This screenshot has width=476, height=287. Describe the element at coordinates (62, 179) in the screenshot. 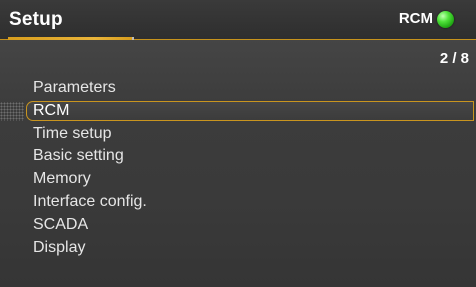

I see `menu-item-label: Memory` at that location.